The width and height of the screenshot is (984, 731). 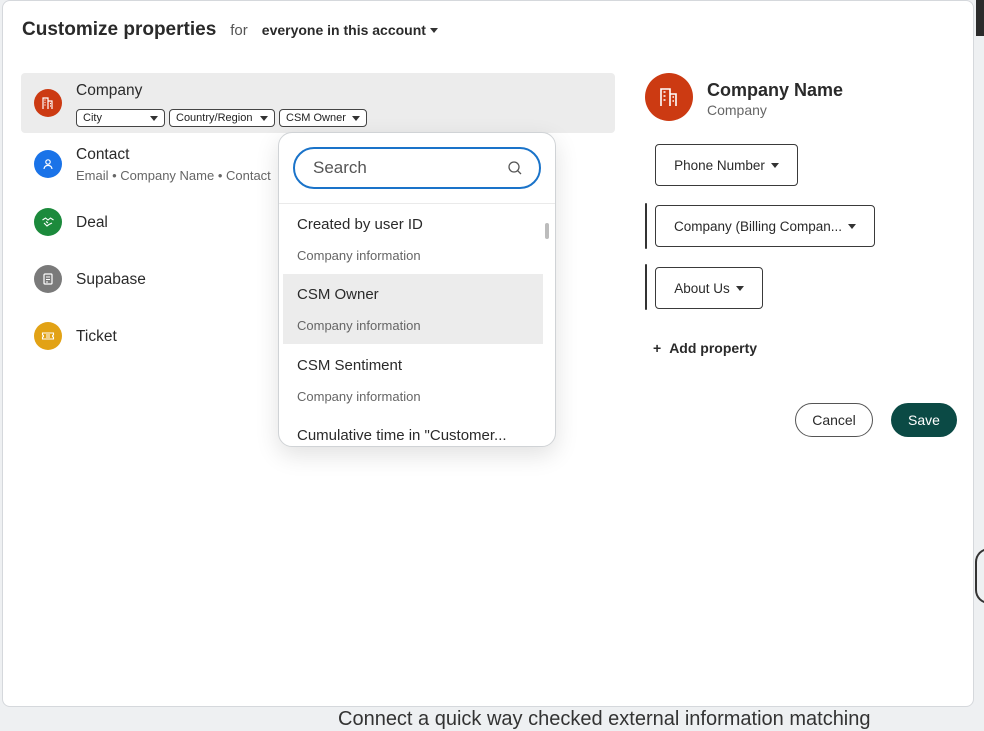 I want to click on property-about-us: About Us, so click(x=709, y=288).